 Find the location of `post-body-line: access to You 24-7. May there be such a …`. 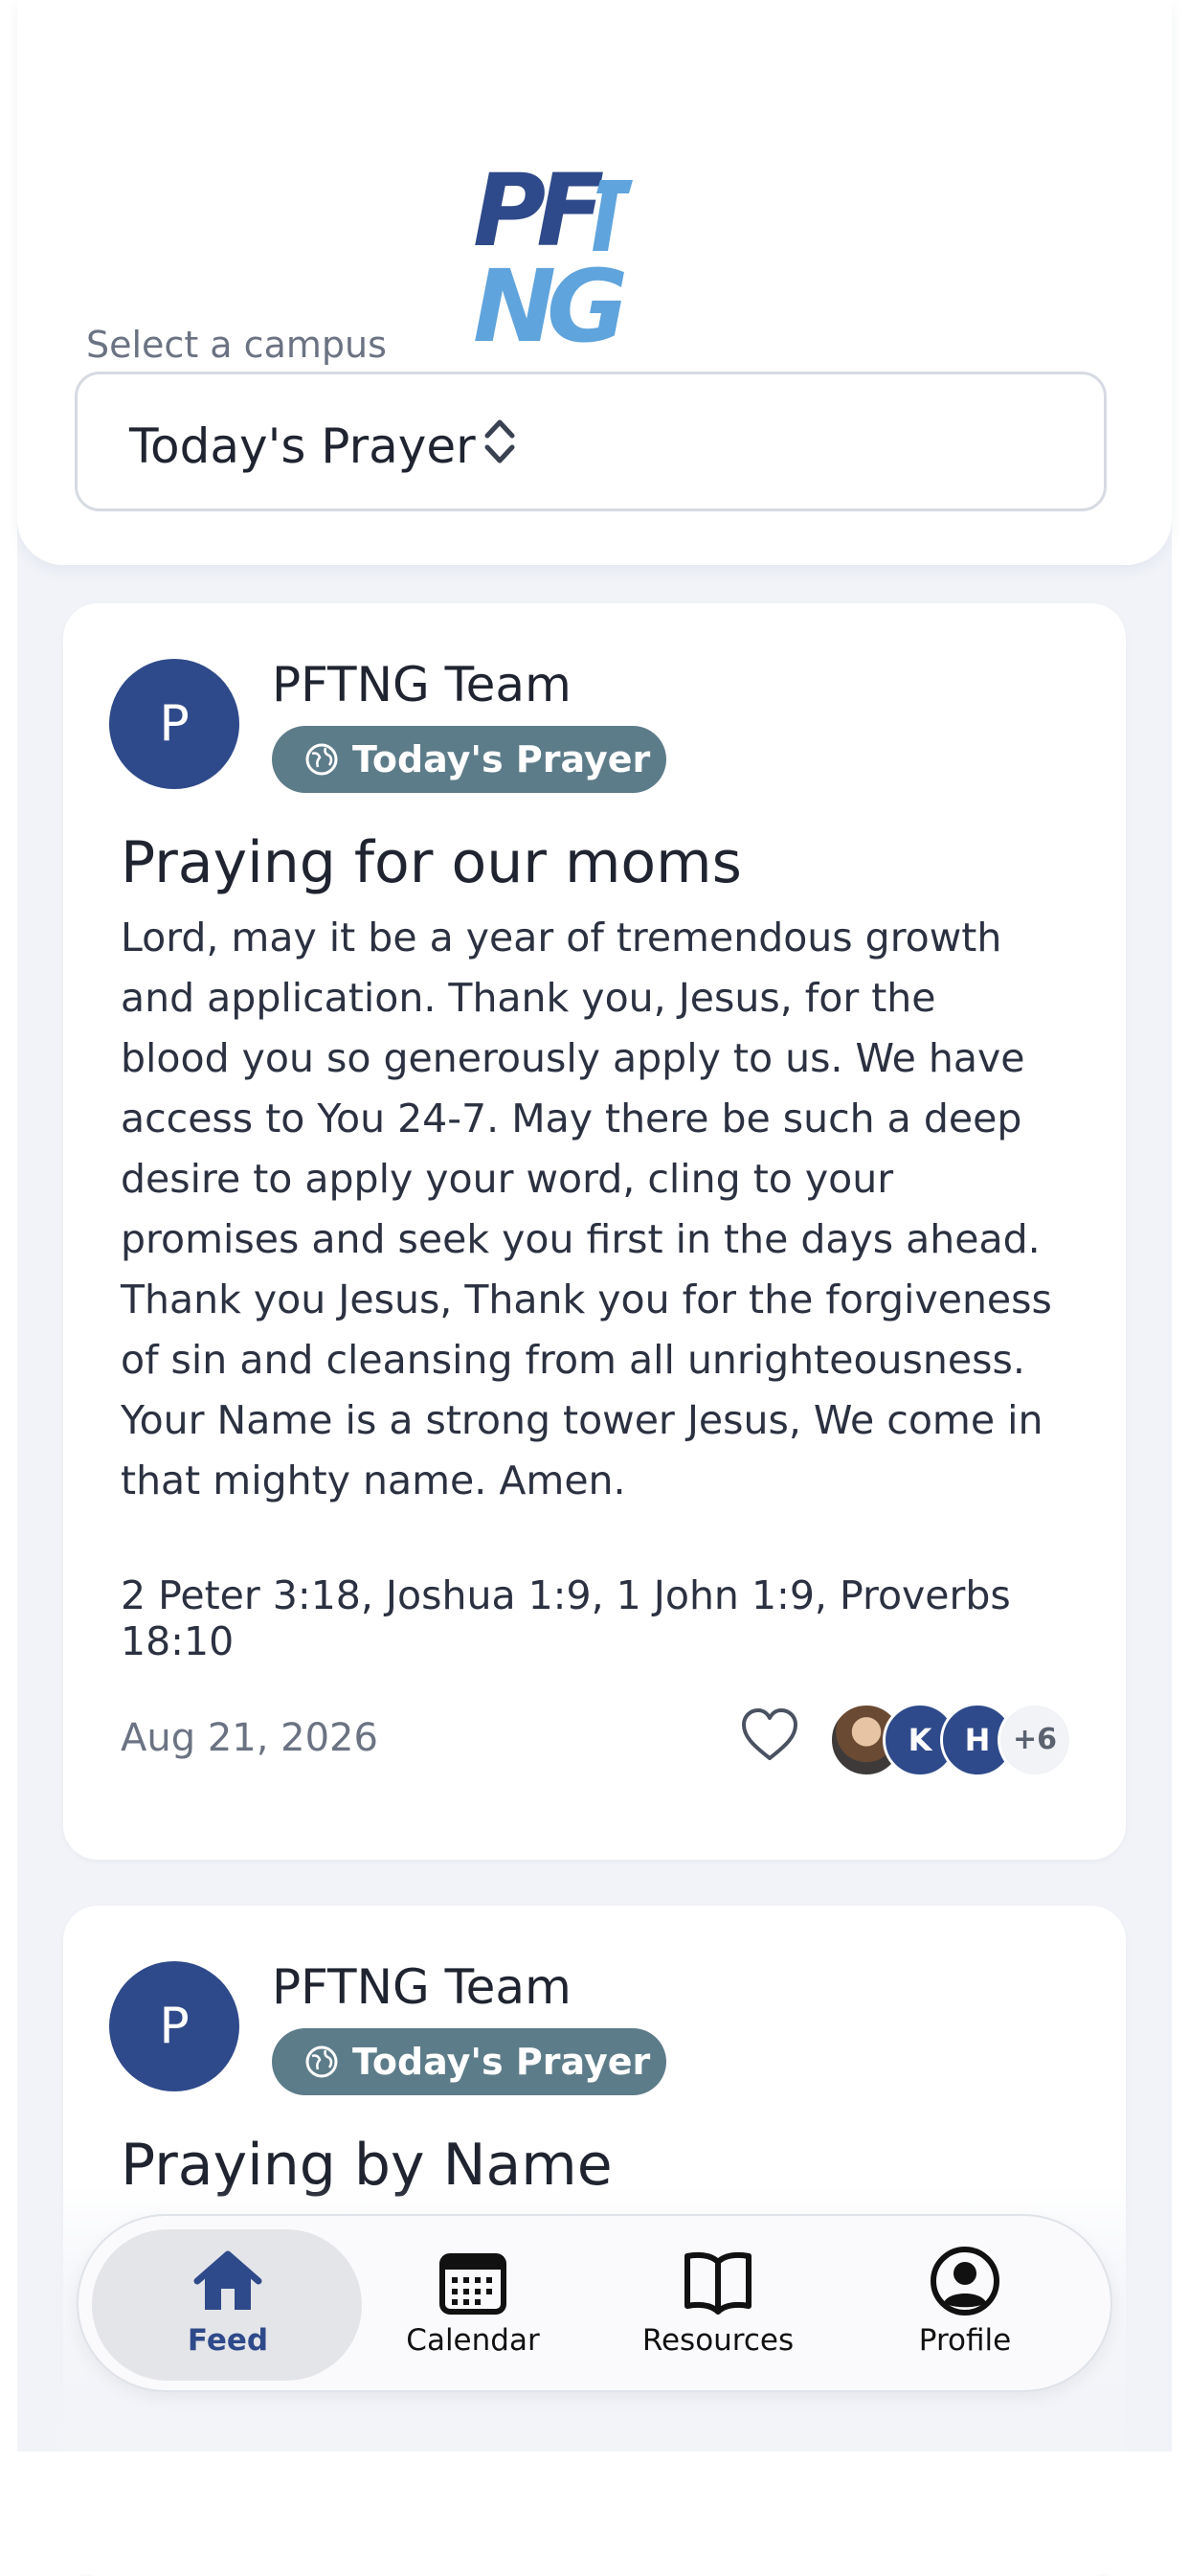

post-body-line: access to You 24-7. May there be such a … is located at coordinates (571, 1118).